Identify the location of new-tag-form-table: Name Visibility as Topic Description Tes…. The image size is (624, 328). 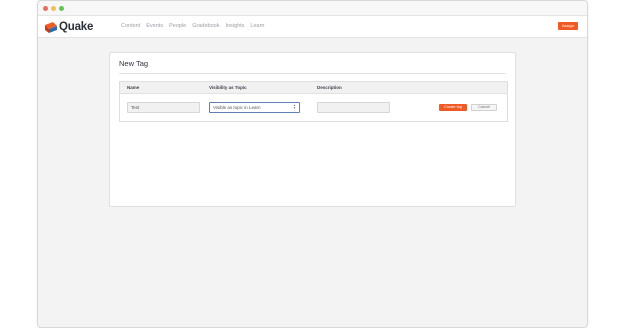
(313, 101).